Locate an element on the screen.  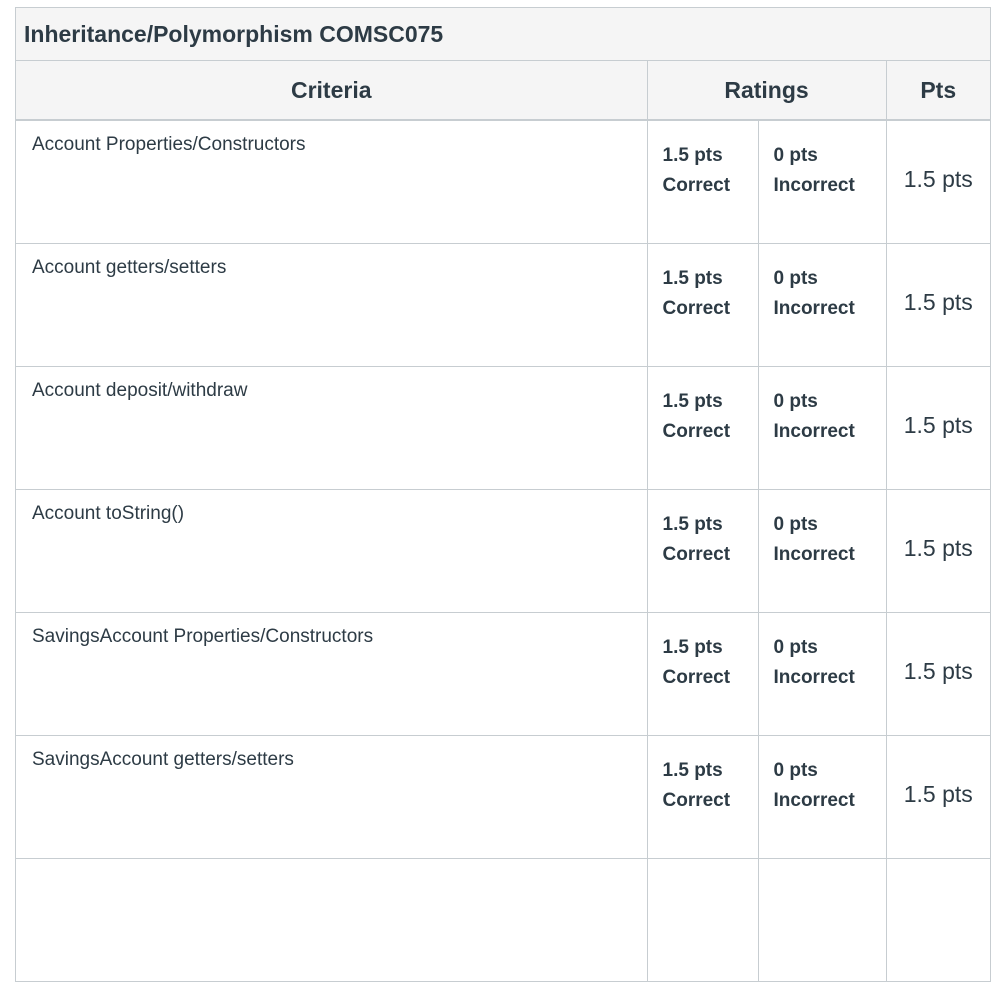
ratings-header: Ratings is located at coordinates (766, 91).